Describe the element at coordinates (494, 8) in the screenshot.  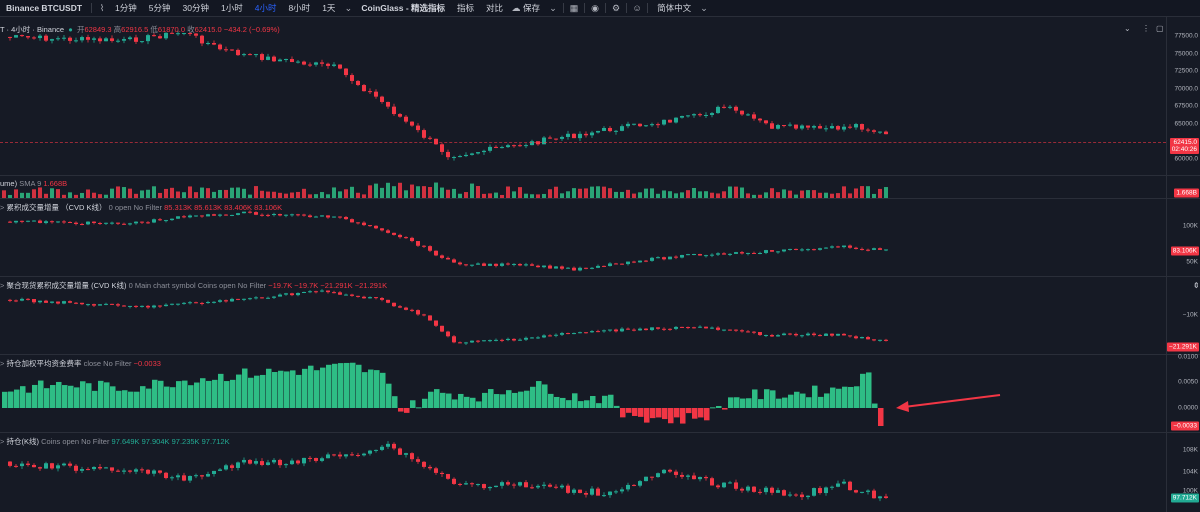
I see `compare-button: 对比` at that location.